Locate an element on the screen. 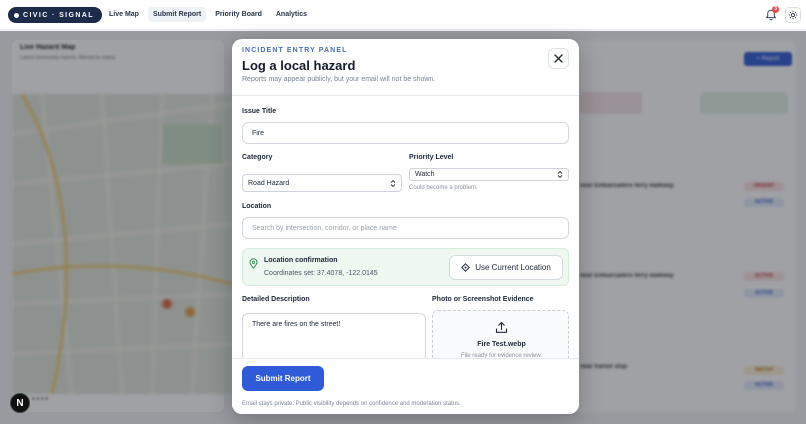  map-pin-icon is located at coordinates (253, 263).